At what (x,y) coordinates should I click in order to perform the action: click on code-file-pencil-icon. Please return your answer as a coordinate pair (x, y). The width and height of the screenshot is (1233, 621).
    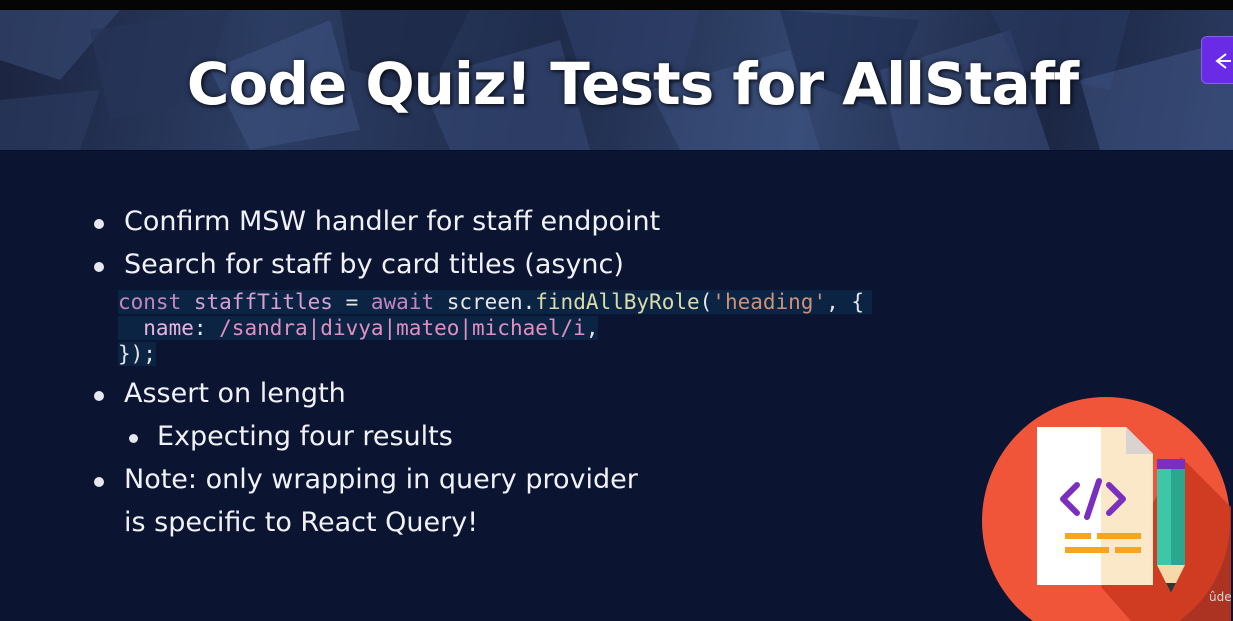
    Looking at the image, I should click on (1106, 509).